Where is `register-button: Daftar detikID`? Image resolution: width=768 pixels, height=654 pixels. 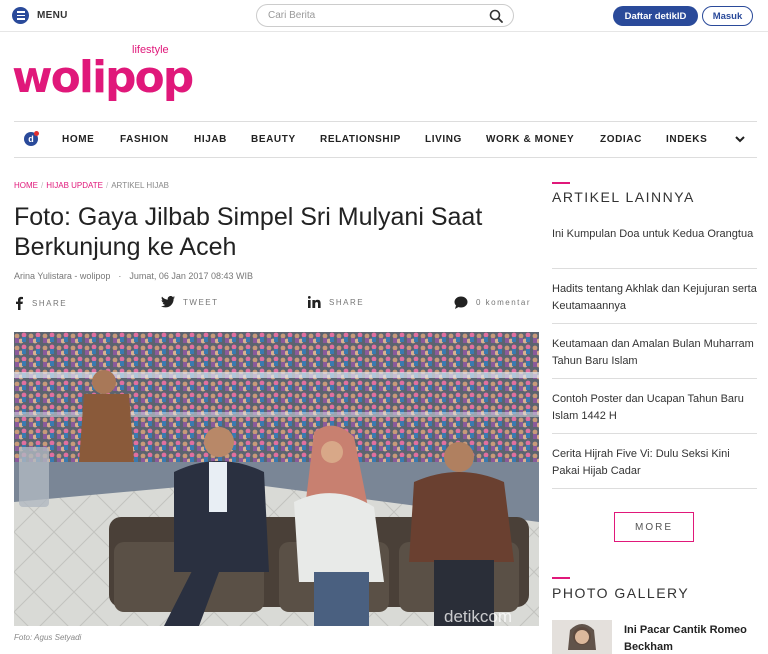
register-button: Daftar detikID is located at coordinates (655, 16).